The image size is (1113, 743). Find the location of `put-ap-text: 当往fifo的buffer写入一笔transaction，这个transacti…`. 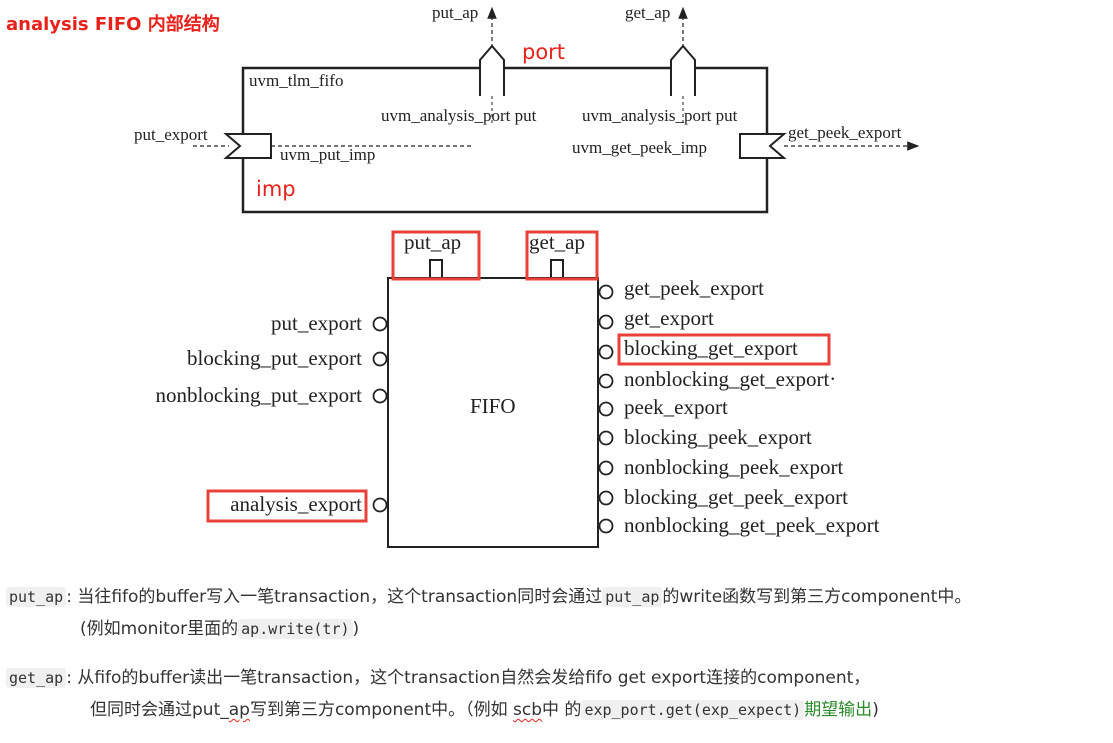

put-ap-text: 当往fifo的buffer写入一笔transaction，这个transacti… is located at coordinates (340, 597).